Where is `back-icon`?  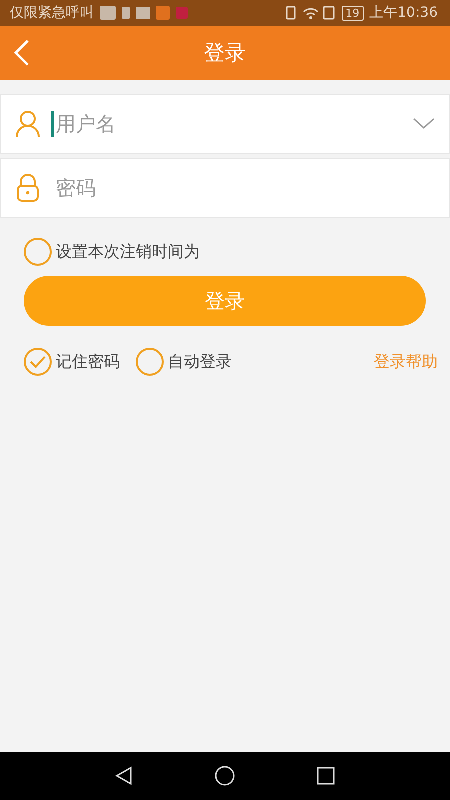 back-icon is located at coordinates (124, 776).